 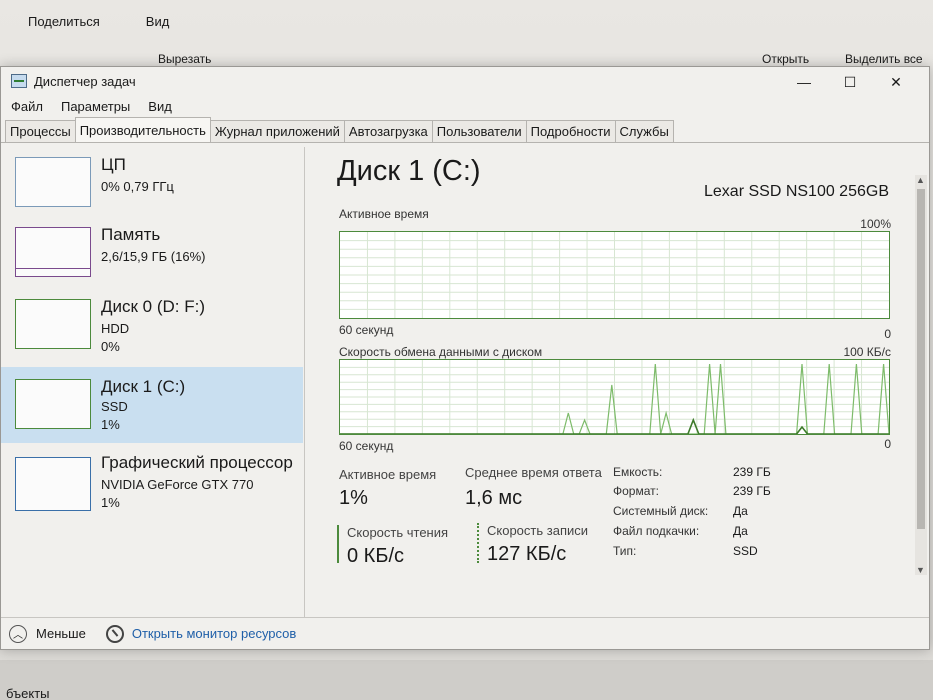 What do you see at coordinates (114, 633) in the screenshot?
I see `resource-monitor-icon` at bounding box center [114, 633].